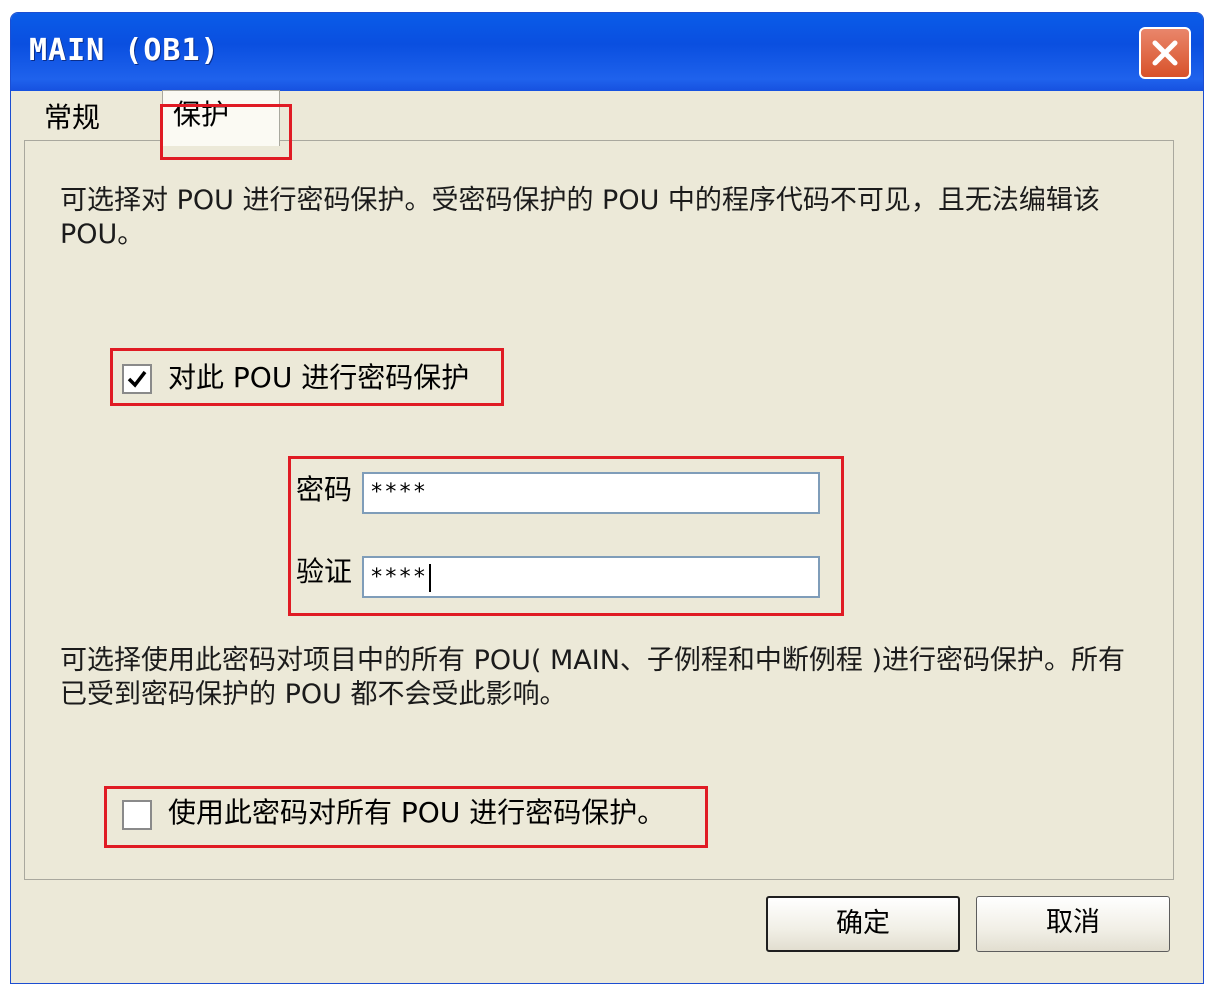 Image resolution: width=1212 pixels, height=986 pixels. Describe the element at coordinates (137, 379) in the screenshot. I see `protect-pou-checkbox` at that location.